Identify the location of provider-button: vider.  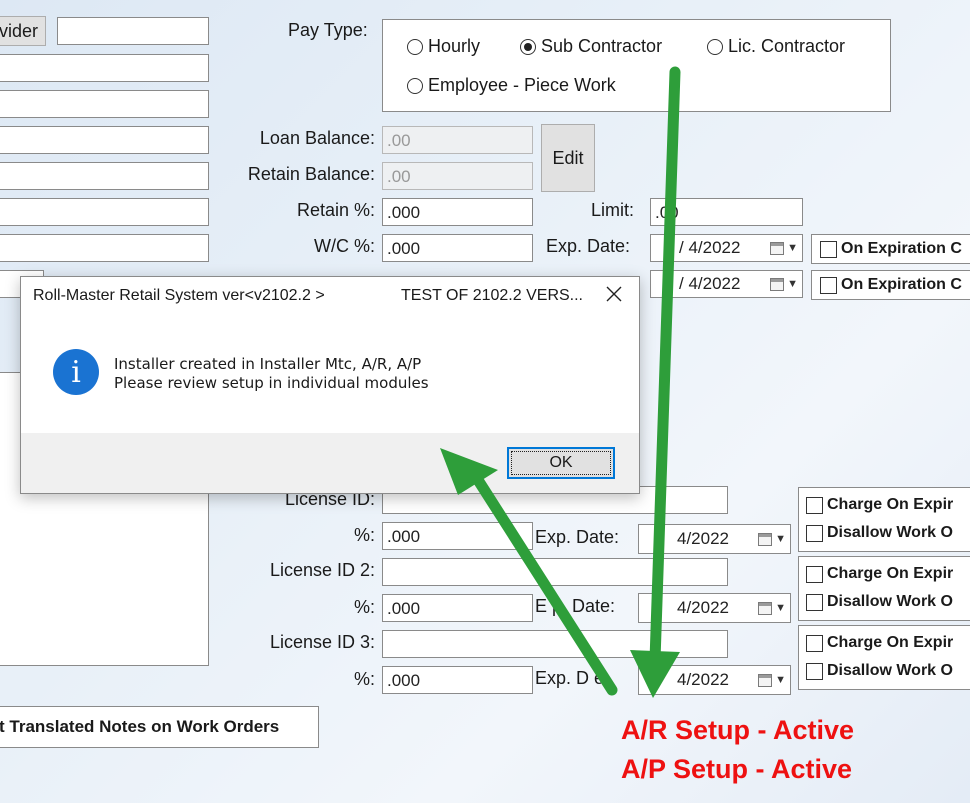
(23, 31).